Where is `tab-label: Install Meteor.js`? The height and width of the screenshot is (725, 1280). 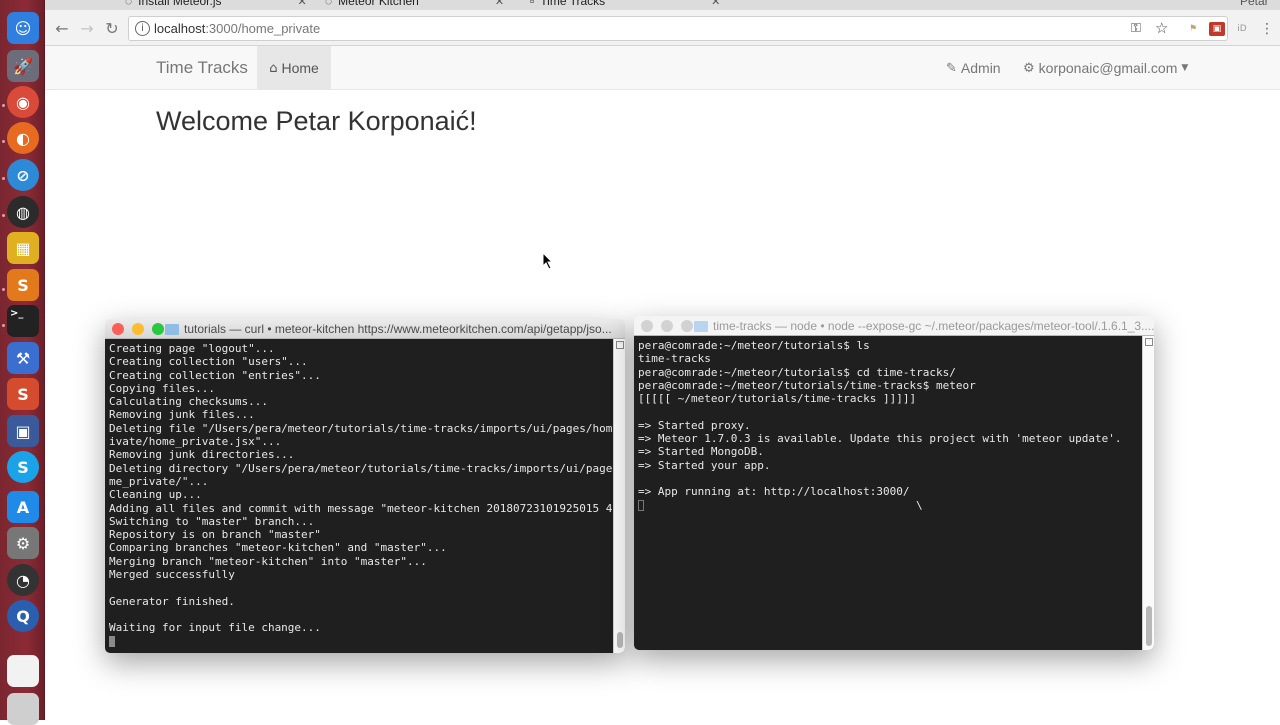
tab-label: Install Meteor.js is located at coordinates (180, 4).